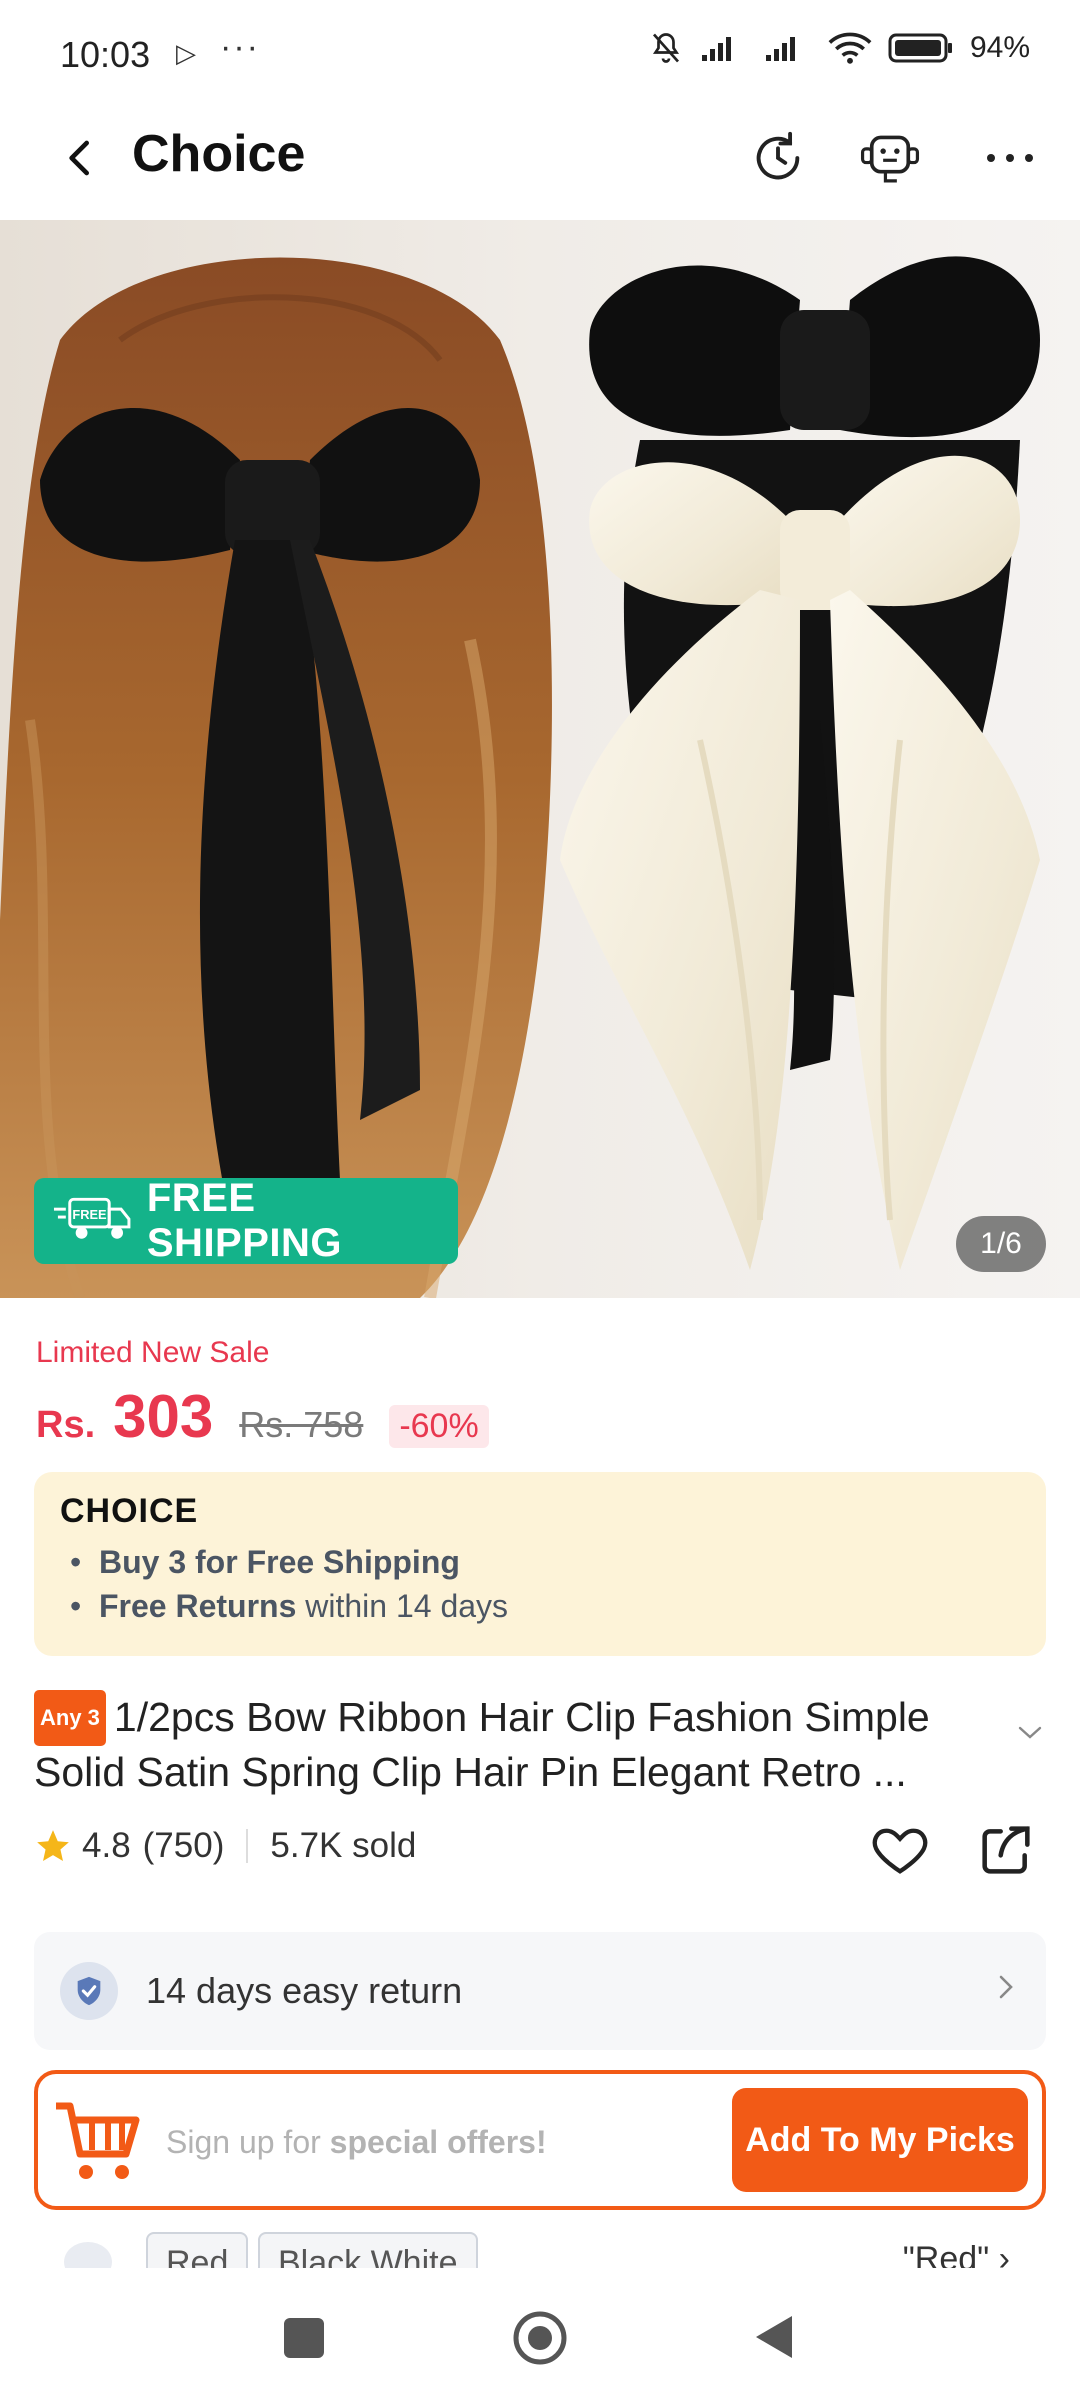 Image resolution: width=1080 pixels, height=2400 pixels. I want to click on home-button, so click(540, 2340).